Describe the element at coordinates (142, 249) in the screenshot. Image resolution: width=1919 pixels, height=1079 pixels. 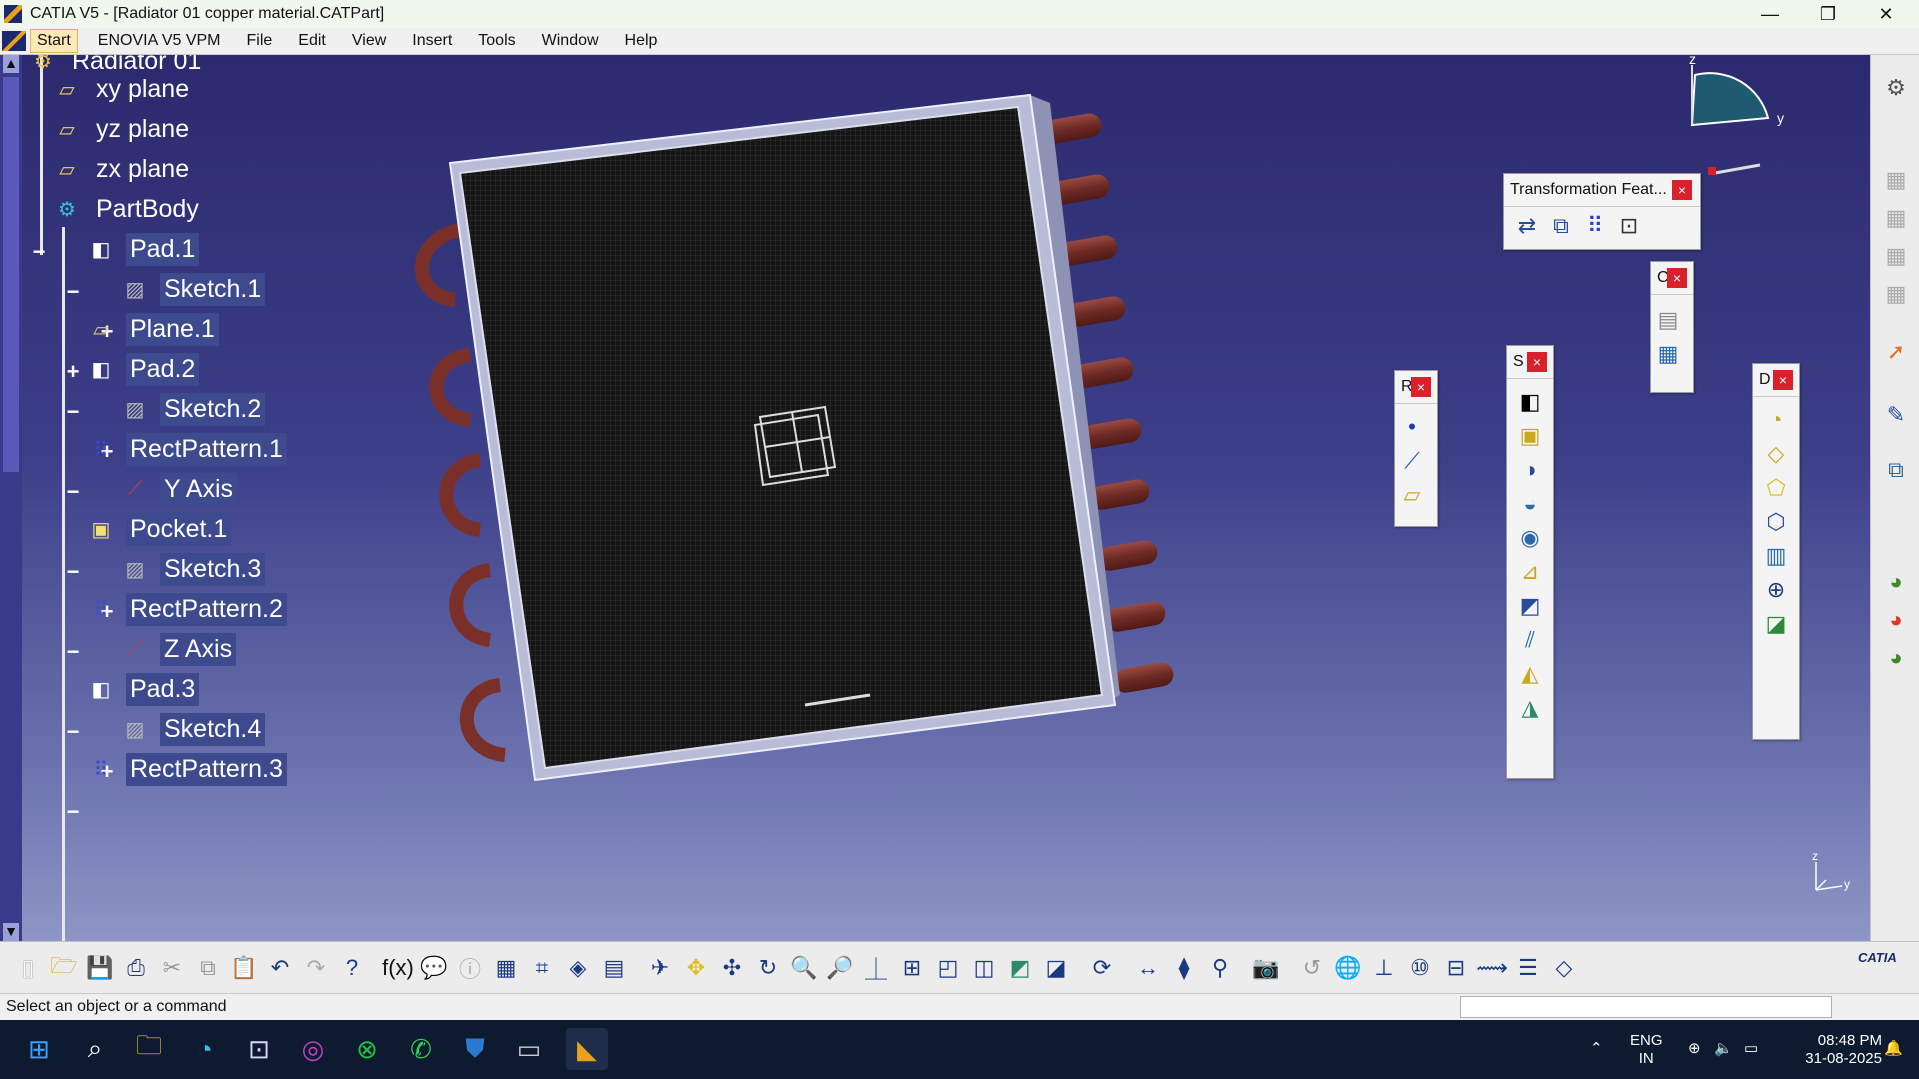
I see `tree-node-pad-1: ◧ Pad.1` at that location.